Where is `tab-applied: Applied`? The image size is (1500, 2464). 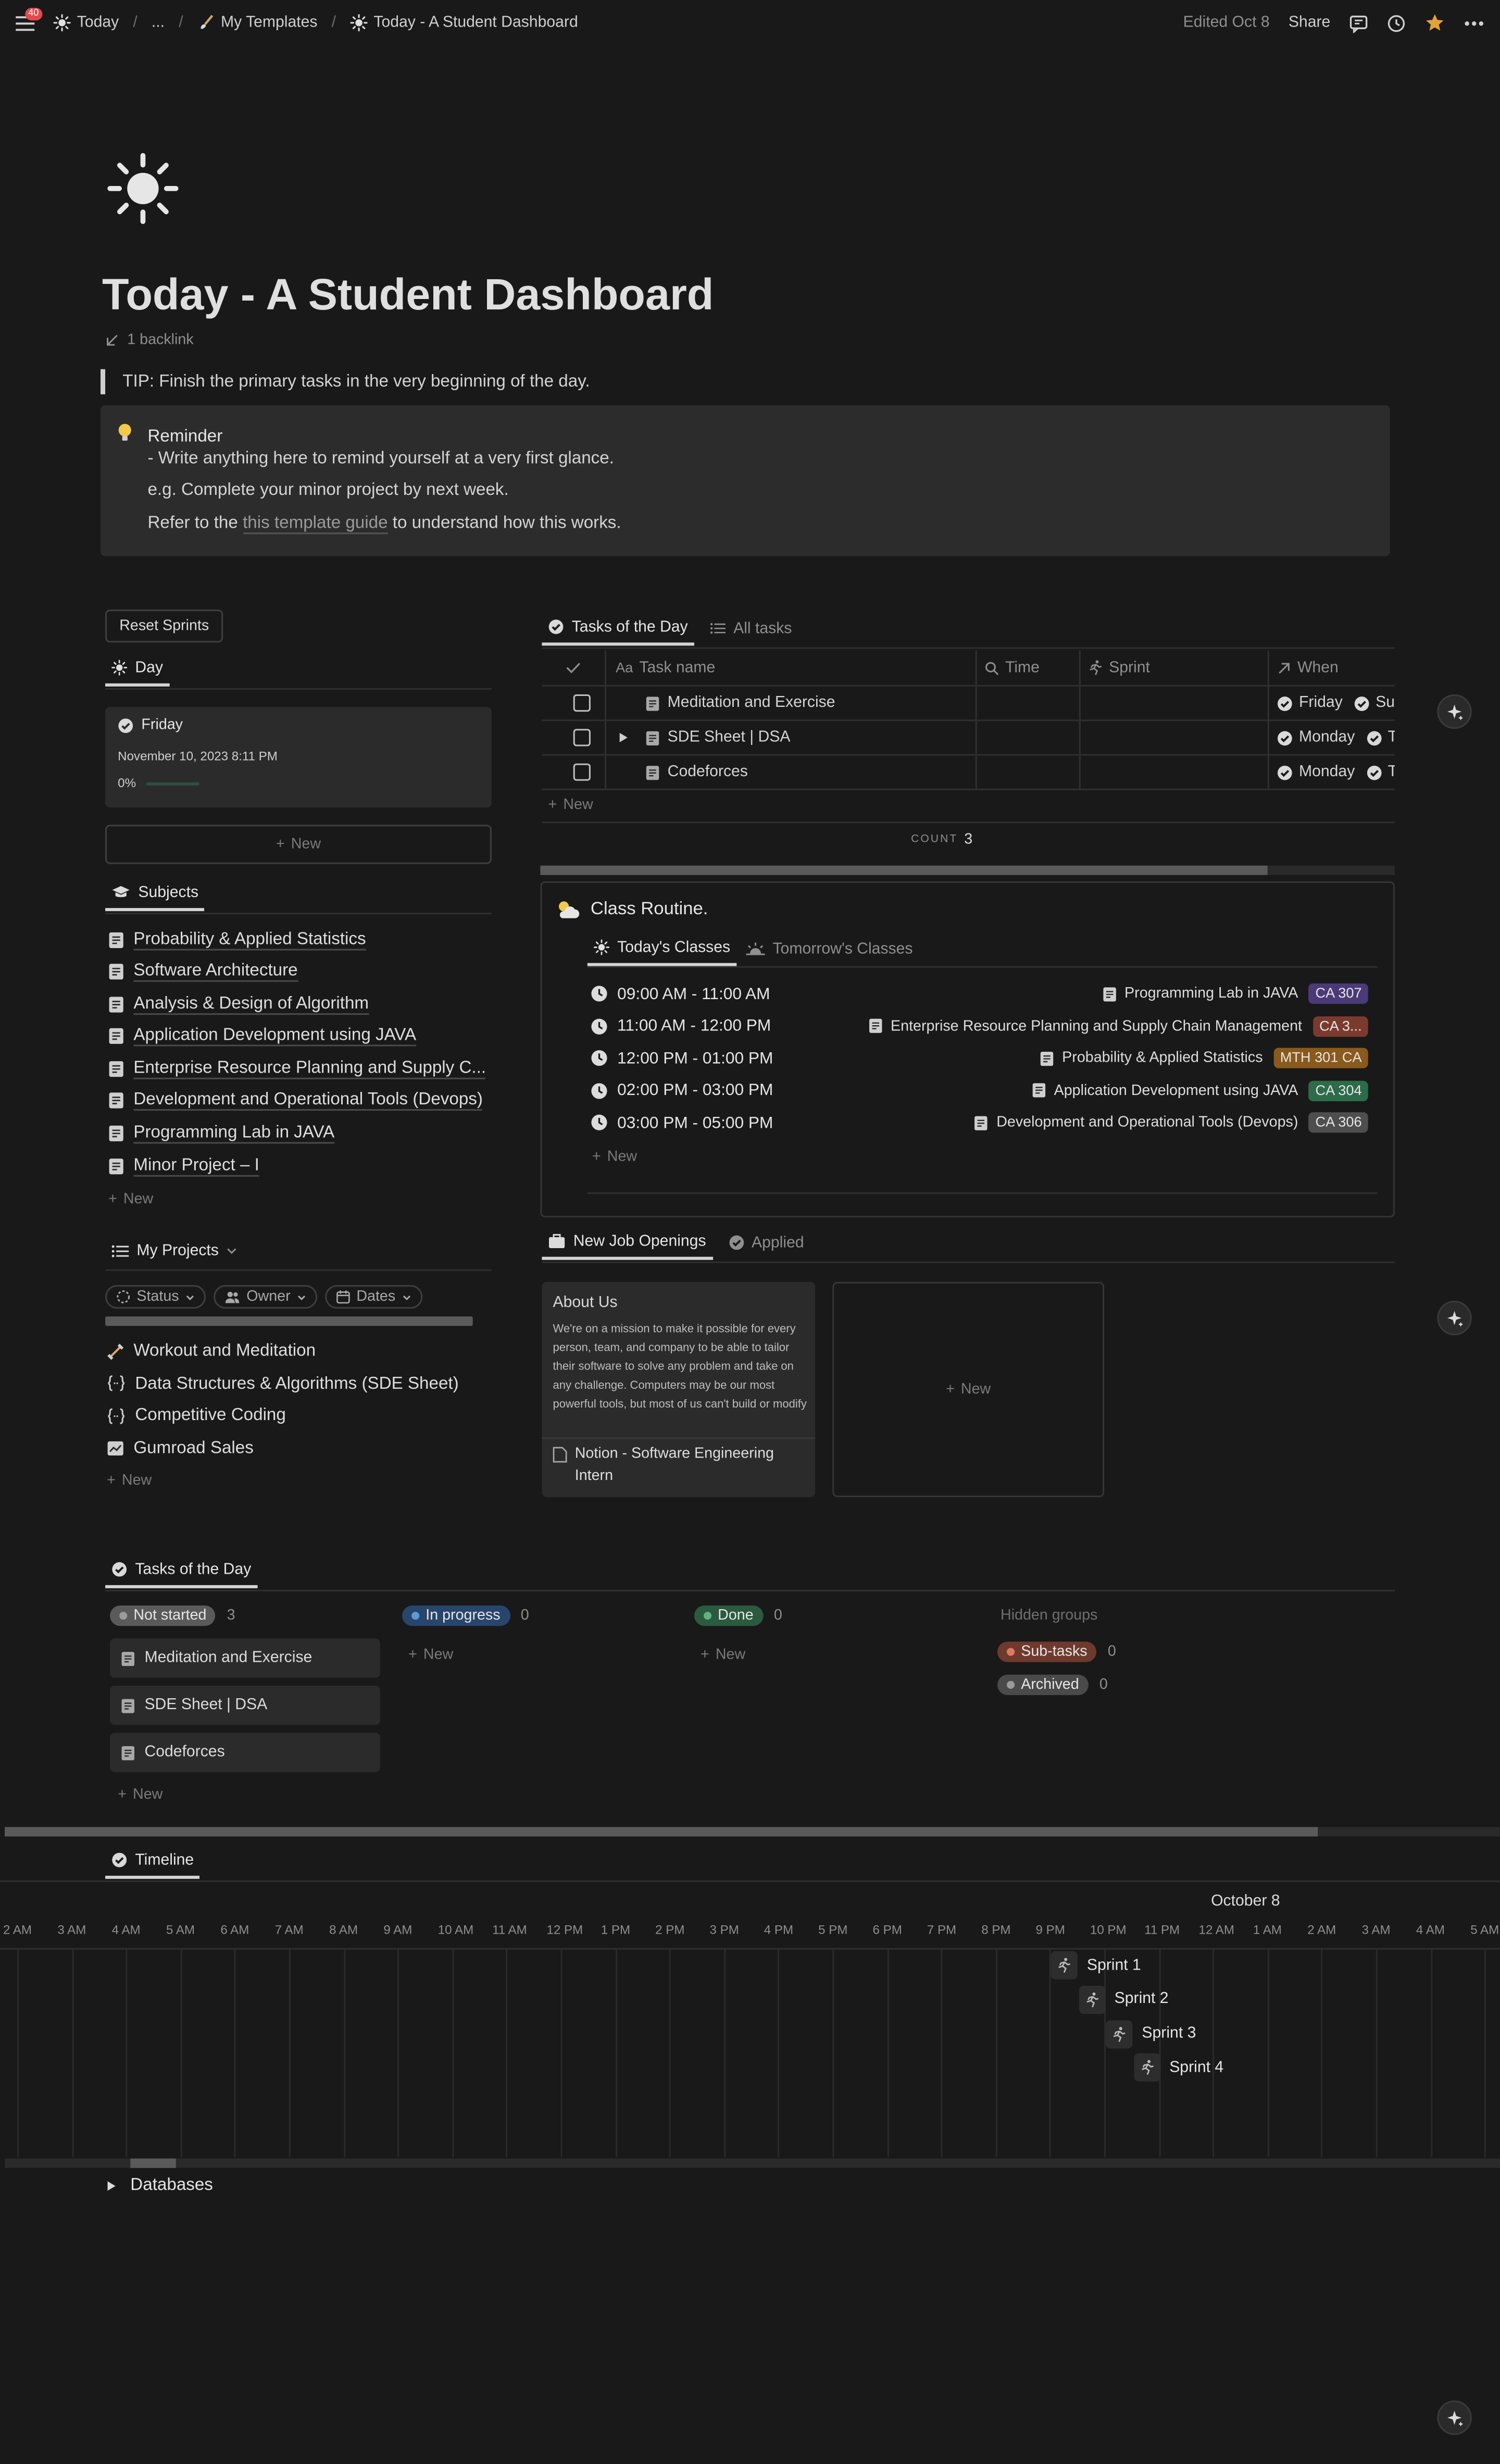 tab-applied: Applied is located at coordinates (766, 1242).